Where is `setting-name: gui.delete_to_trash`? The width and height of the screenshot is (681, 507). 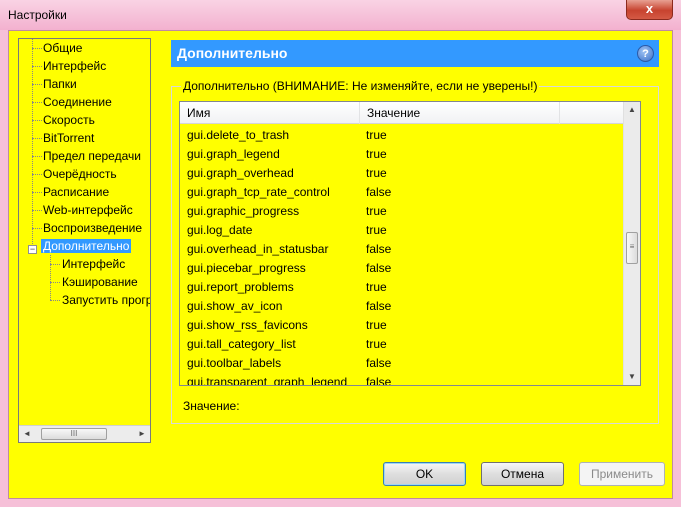 setting-name: gui.delete_to_trash is located at coordinates (238, 135).